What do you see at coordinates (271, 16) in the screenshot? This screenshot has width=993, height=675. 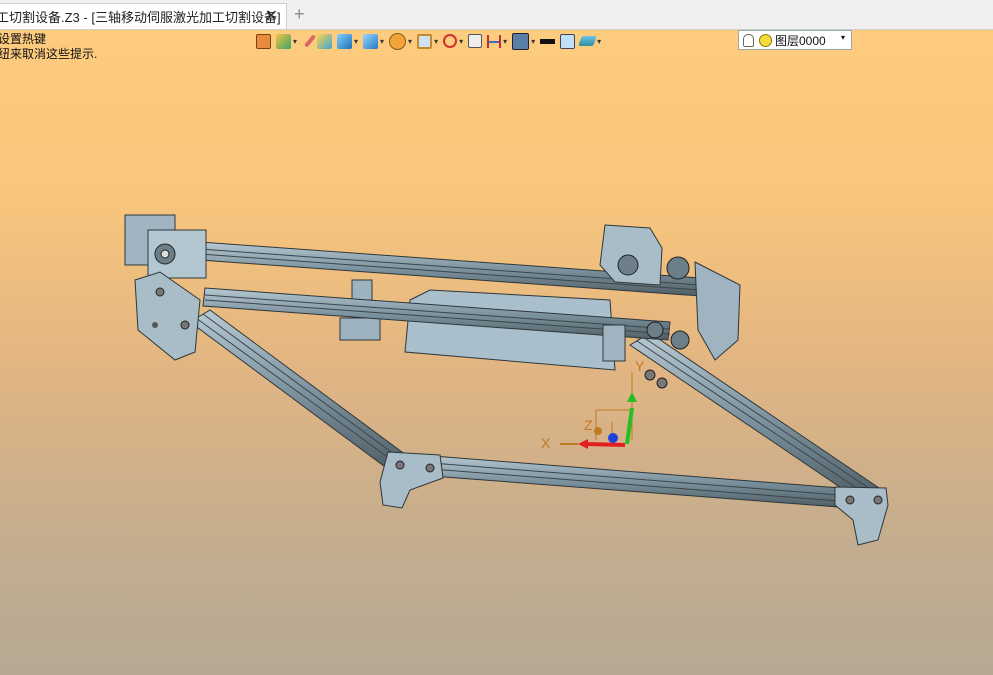 I see `close-icon: ✕` at bounding box center [271, 16].